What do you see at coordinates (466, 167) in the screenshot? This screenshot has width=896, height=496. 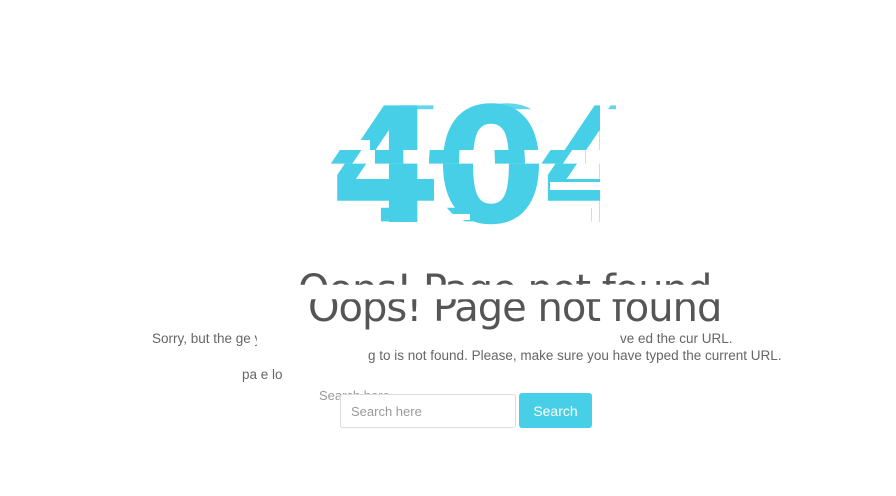 I see `error-code: 404 404 404 404` at bounding box center [466, 167].